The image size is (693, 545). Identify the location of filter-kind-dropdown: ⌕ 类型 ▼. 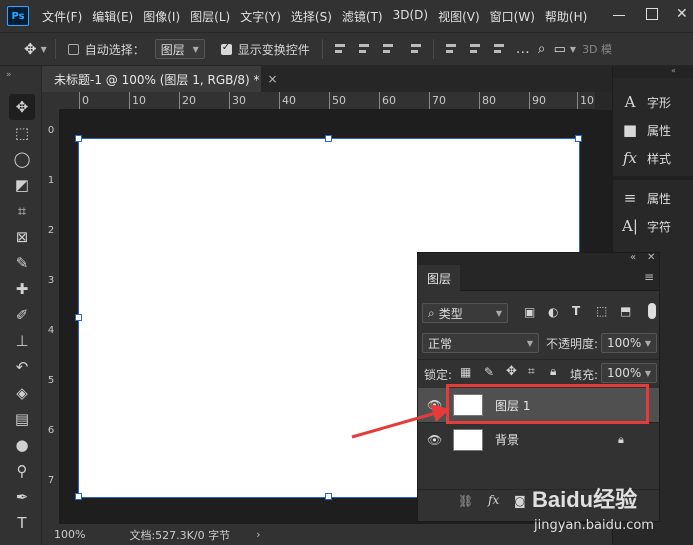
(465, 313).